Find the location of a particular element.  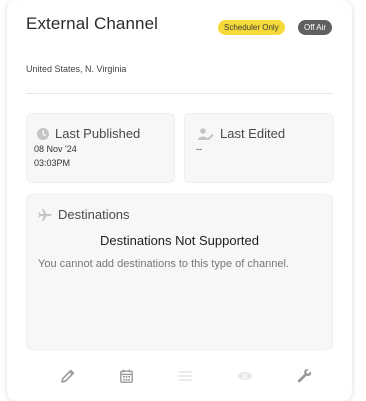

last-edited-header: Last Edited is located at coordinates (241, 133).